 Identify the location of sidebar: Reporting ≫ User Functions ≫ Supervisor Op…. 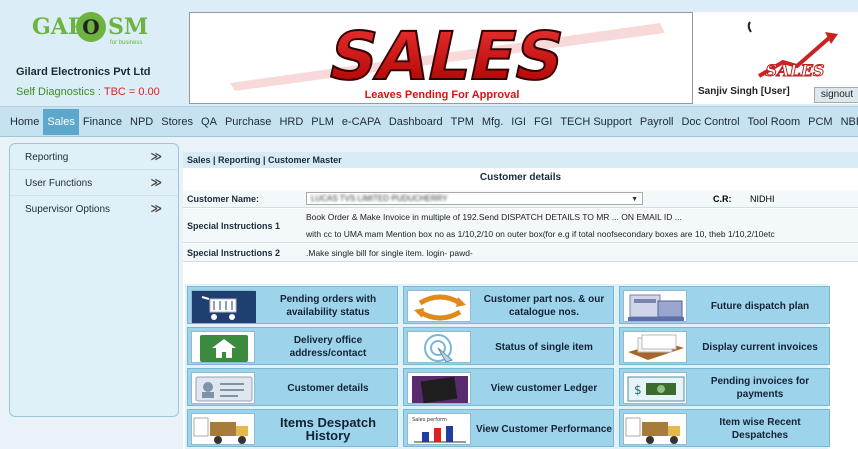
(94, 280).